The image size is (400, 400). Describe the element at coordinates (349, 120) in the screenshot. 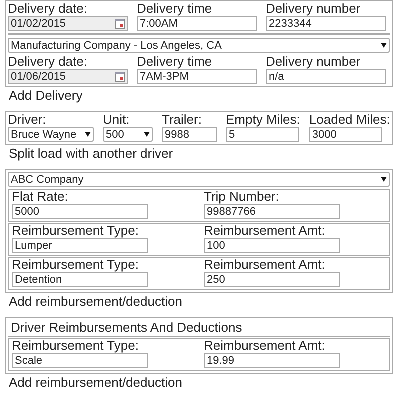

I see `field-label: Loaded Miles:` at that location.